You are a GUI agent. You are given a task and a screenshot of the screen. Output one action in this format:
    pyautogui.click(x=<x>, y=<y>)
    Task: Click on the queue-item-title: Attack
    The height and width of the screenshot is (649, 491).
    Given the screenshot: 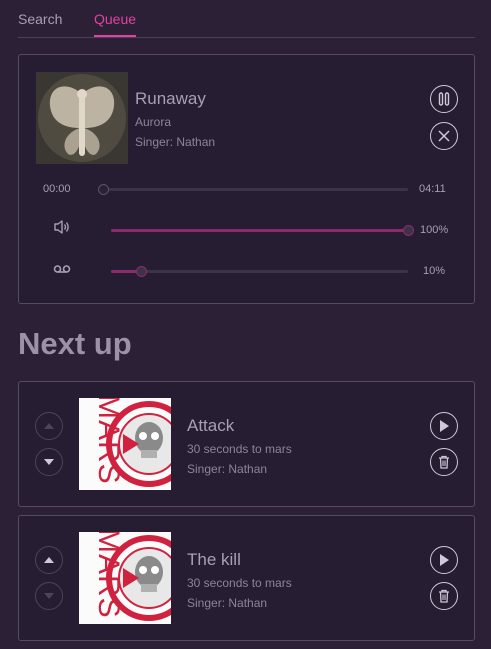 What is the action you would take?
    pyautogui.click(x=211, y=425)
    